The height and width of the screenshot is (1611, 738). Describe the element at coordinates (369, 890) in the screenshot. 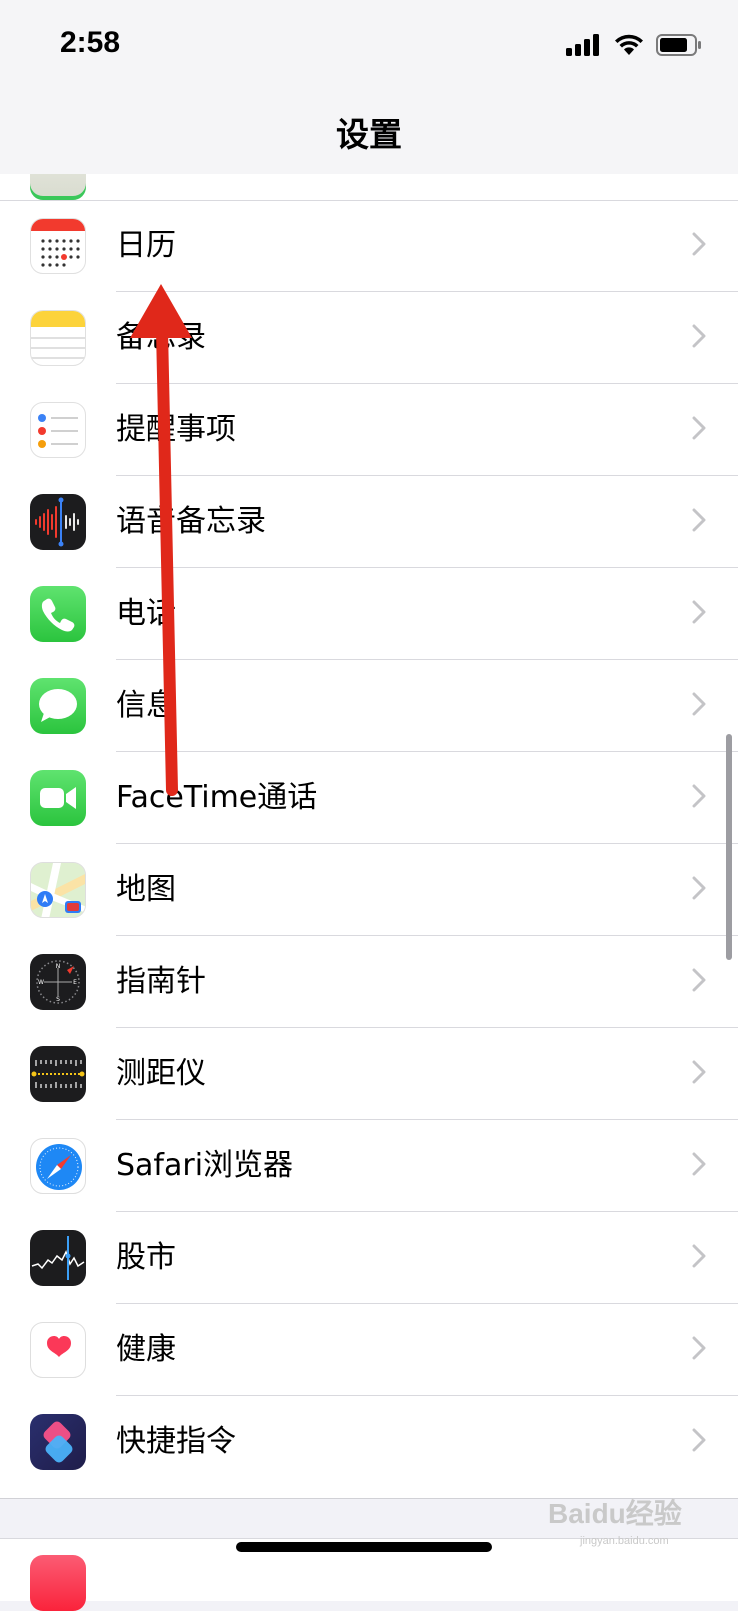

I see `settings-item-maps: 地图` at that location.